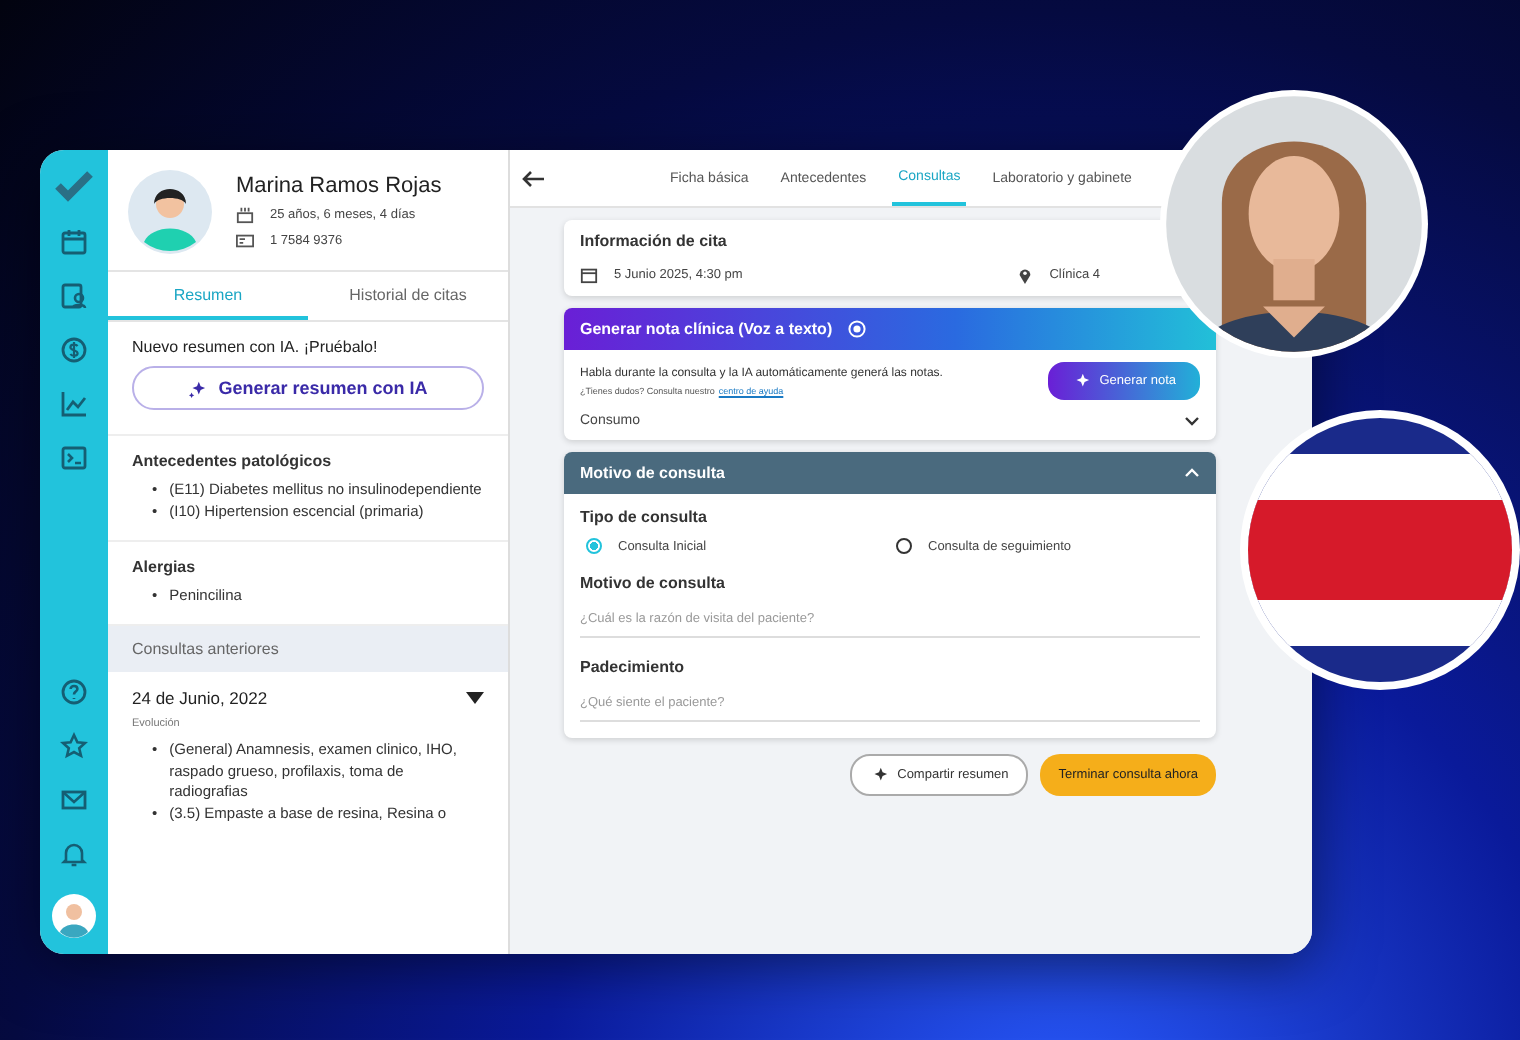  I want to click on patient-name: Marina Ramos Rojas, so click(339, 186).